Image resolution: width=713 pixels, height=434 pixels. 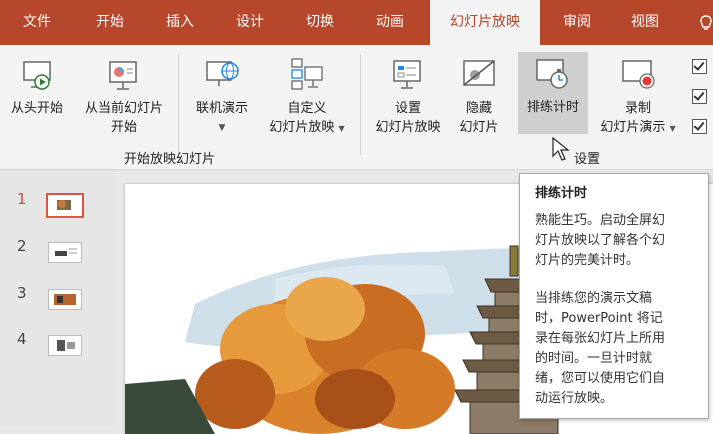 What do you see at coordinates (561, 149) in the screenshot?
I see `mouse-cursor-icon` at bounding box center [561, 149].